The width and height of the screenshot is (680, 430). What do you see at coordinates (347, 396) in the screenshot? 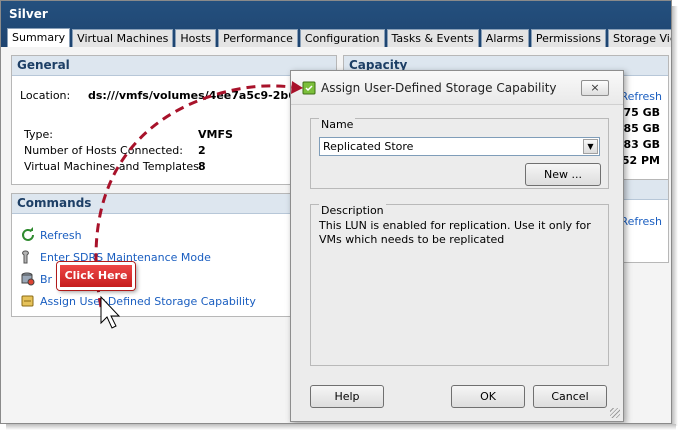
I see `help-button: Help` at bounding box center [347, 396].